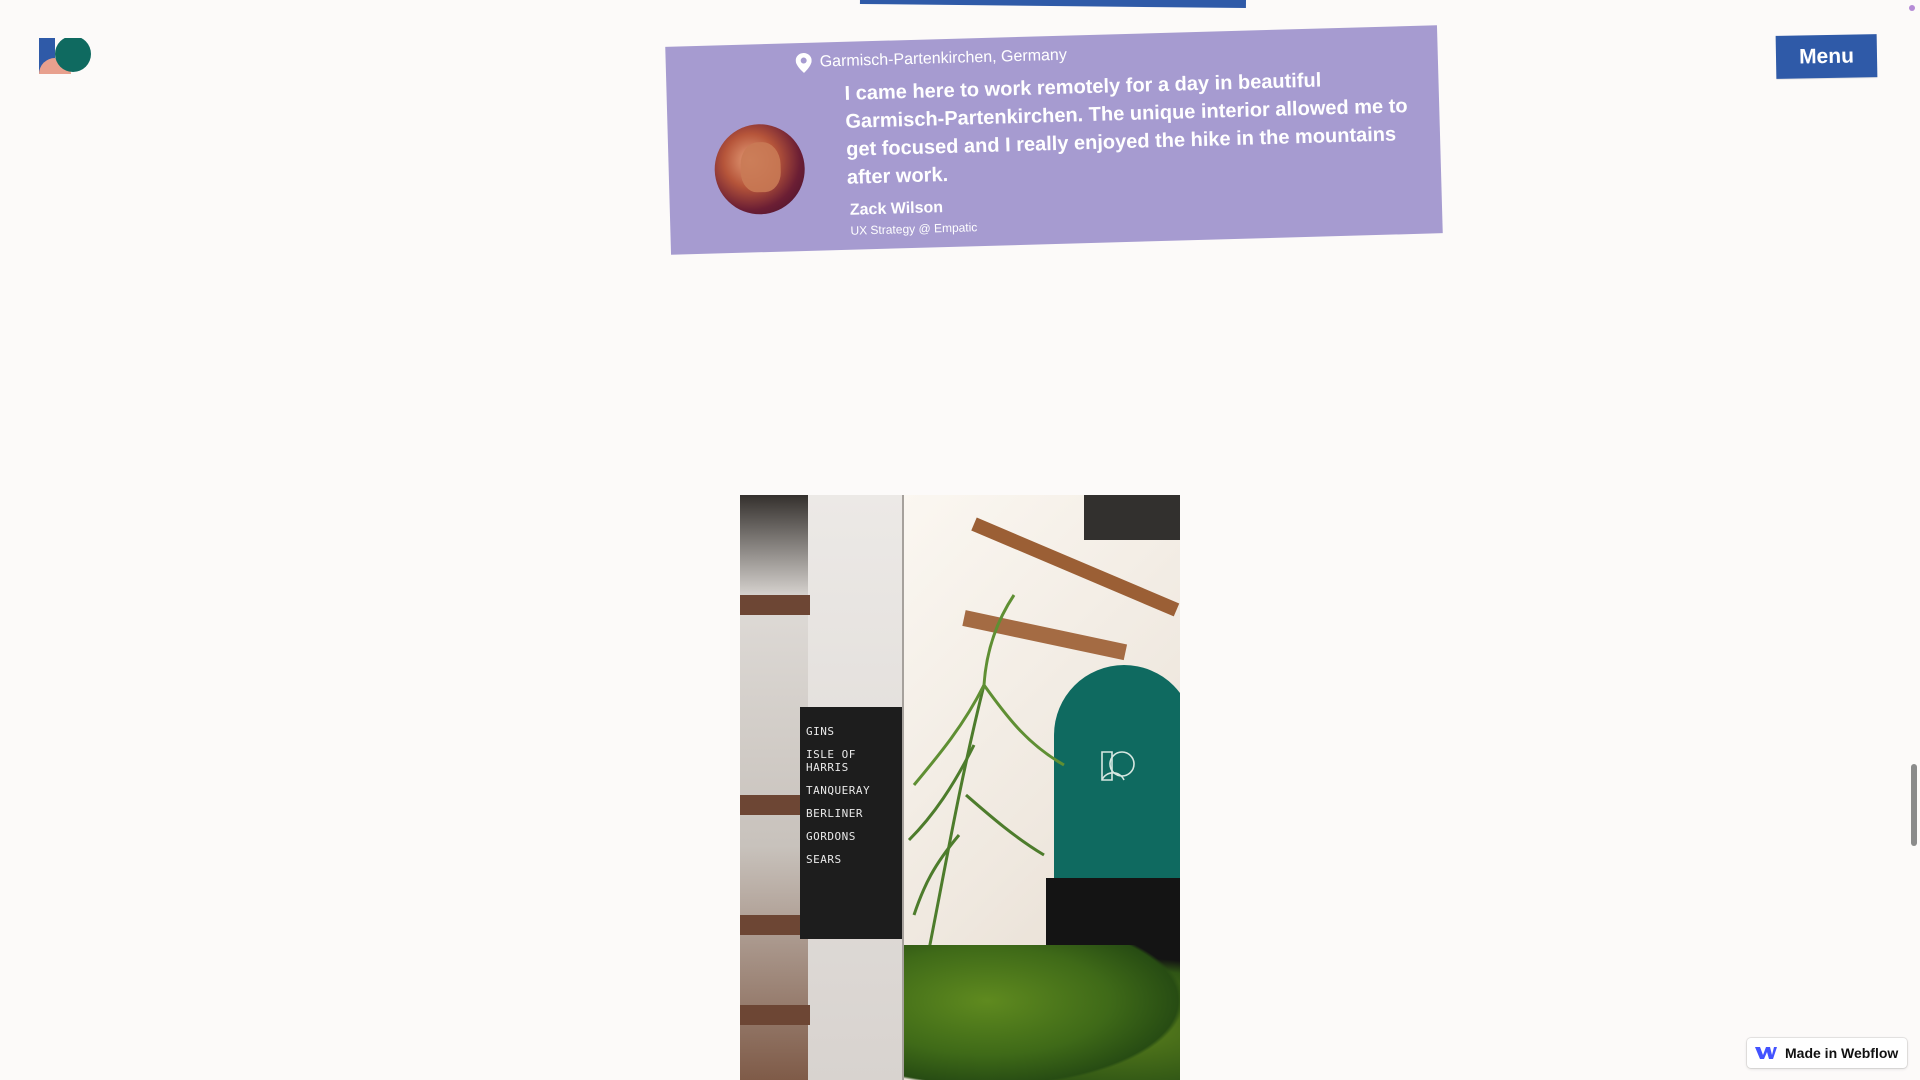 Image resolution: width=1920 pixels, height=1080 pixels. Describe the element at coordinates (943, 58) in the screenshot. I see `location-text: Garmisch-Partenkirchen, Germany` at that location.